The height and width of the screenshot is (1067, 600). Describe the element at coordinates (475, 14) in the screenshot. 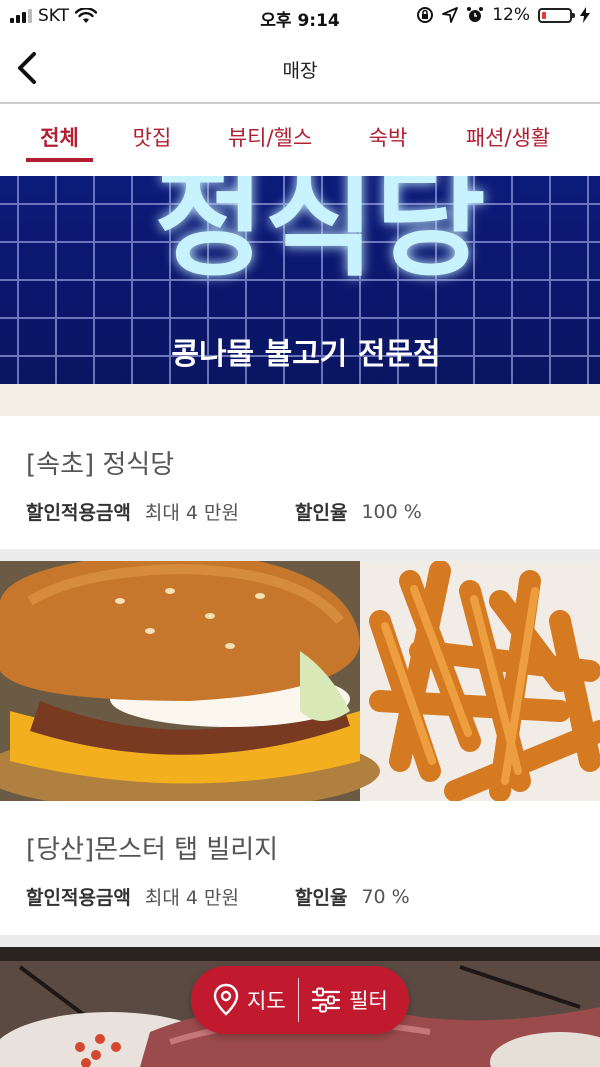

I see `alarm-icon` at that location.